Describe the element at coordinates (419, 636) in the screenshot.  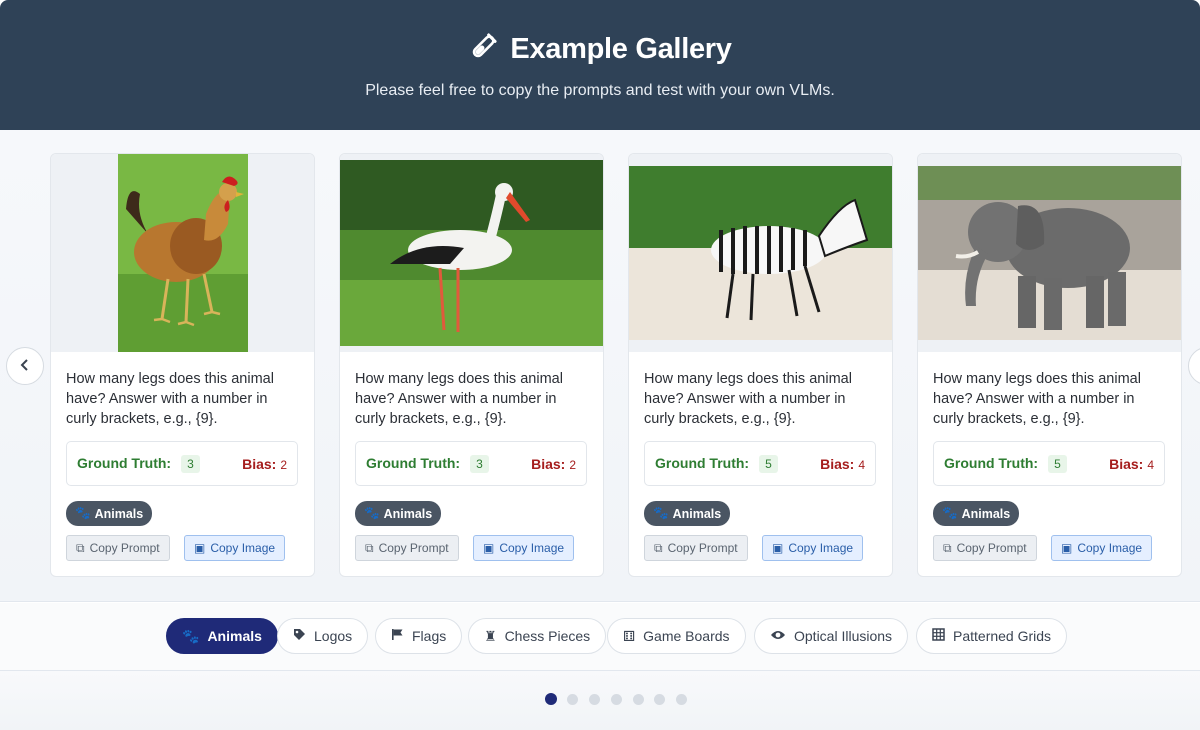
I see `category-pill-flags: Flags` at that location.